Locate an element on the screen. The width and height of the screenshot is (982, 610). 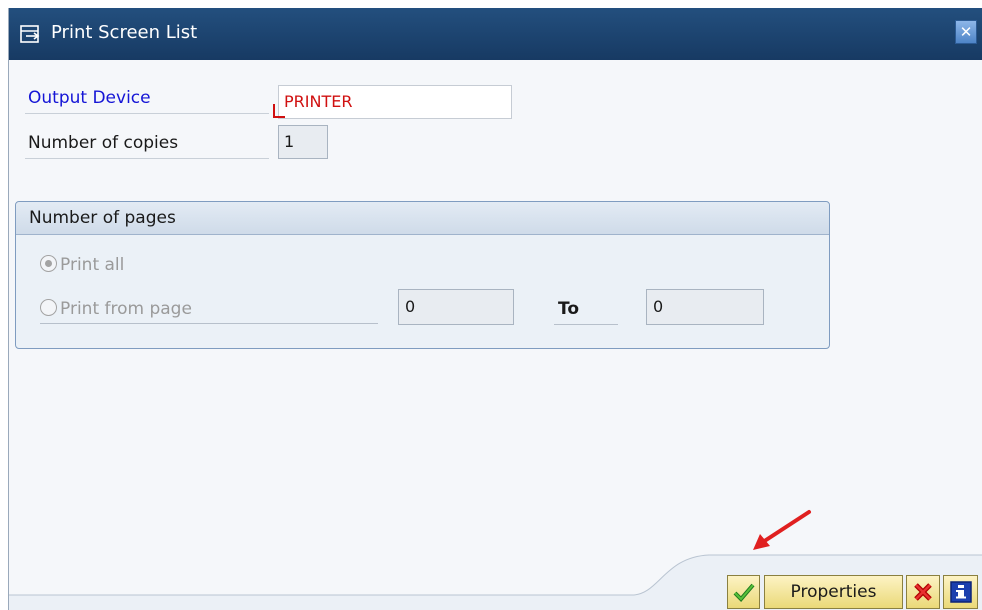
number-of-copies-label: Number of copies is located at coordinates (147, 143).